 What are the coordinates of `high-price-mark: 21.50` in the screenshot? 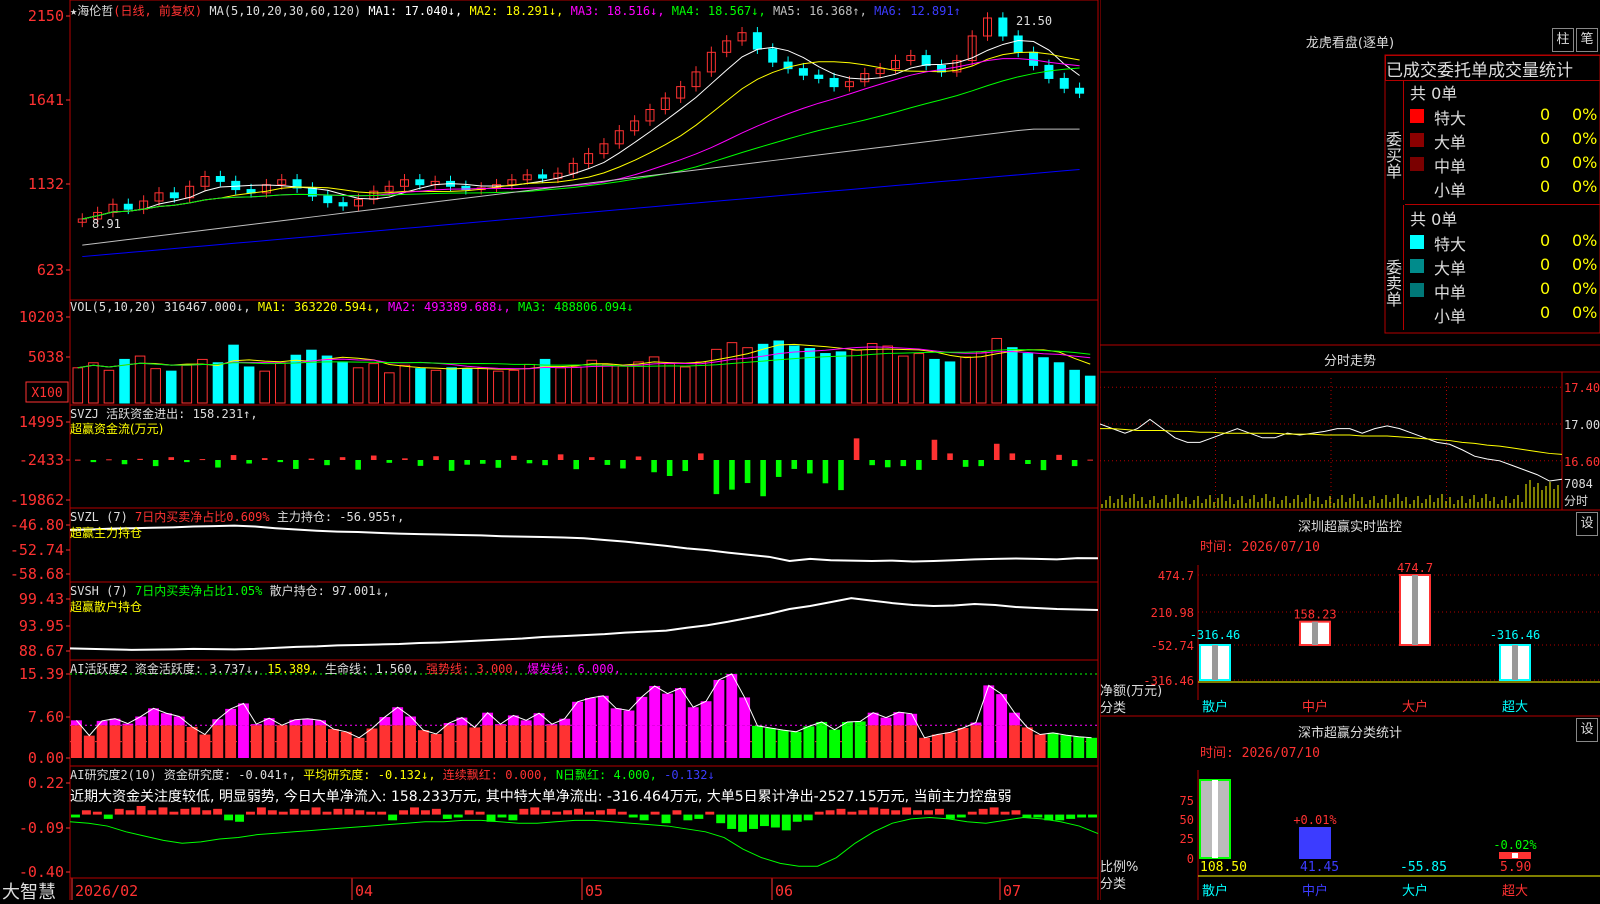 It's located at (1034, 21).